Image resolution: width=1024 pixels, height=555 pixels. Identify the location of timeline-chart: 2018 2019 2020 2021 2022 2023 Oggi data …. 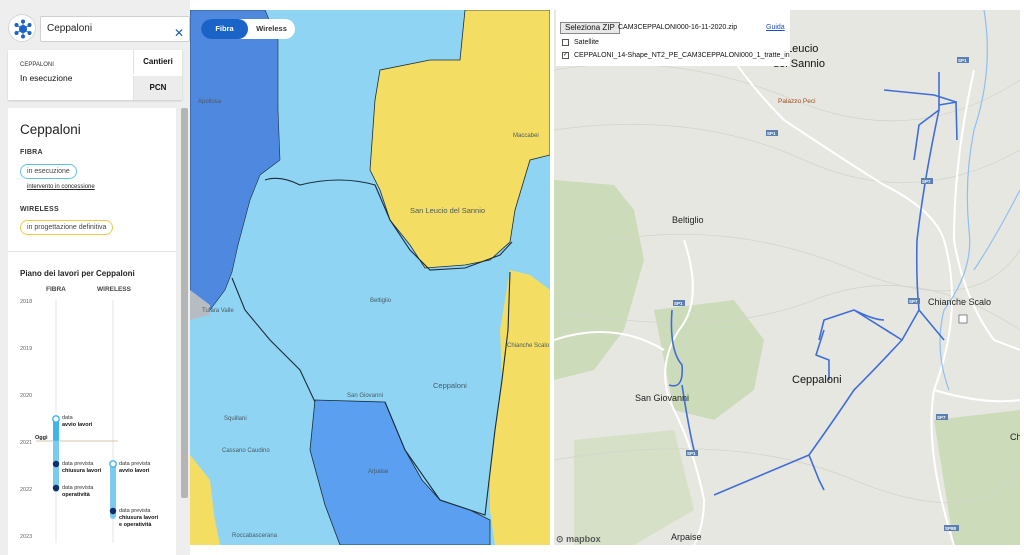
(89, 421).